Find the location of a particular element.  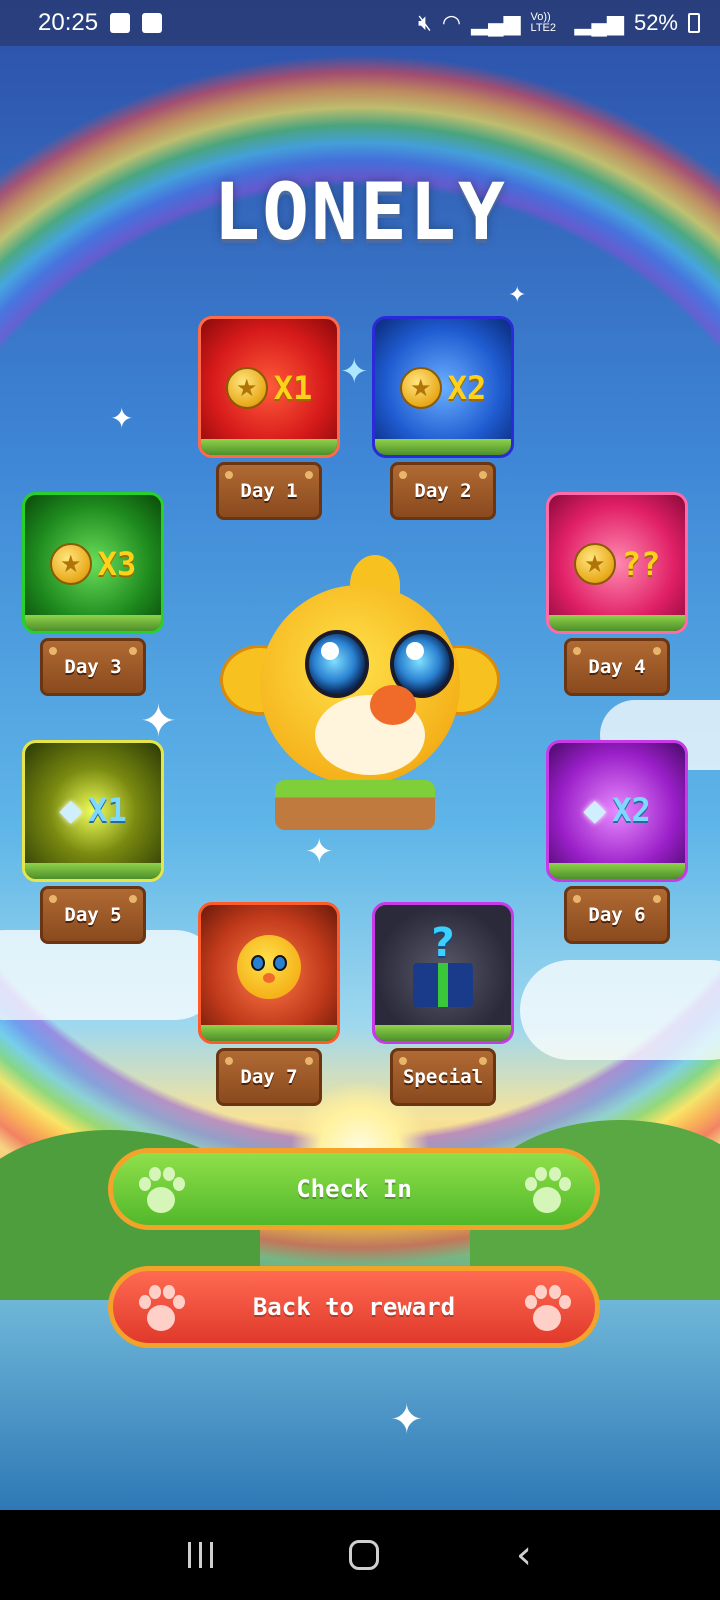

reward-tile: ★ X1 is located at coordinates (269, 387).